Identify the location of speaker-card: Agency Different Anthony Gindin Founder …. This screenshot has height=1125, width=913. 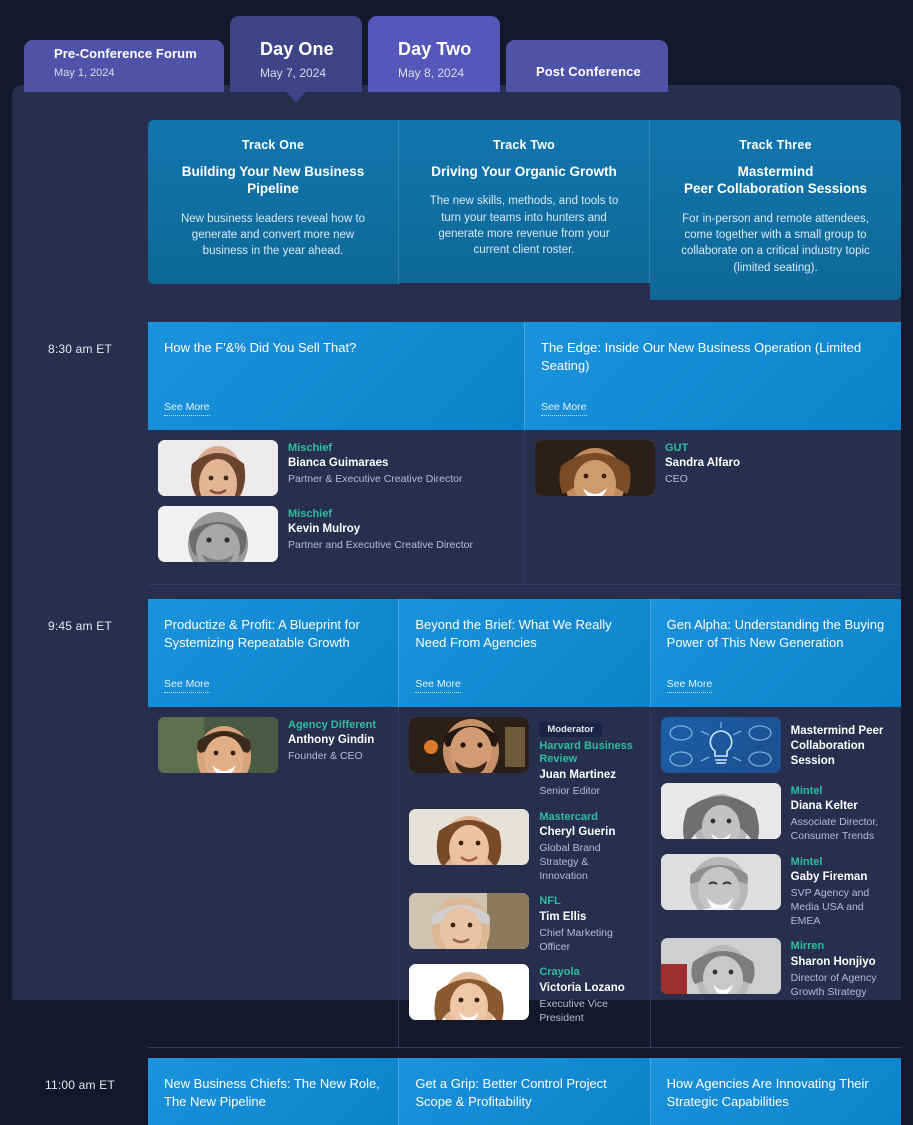
(273, 744).